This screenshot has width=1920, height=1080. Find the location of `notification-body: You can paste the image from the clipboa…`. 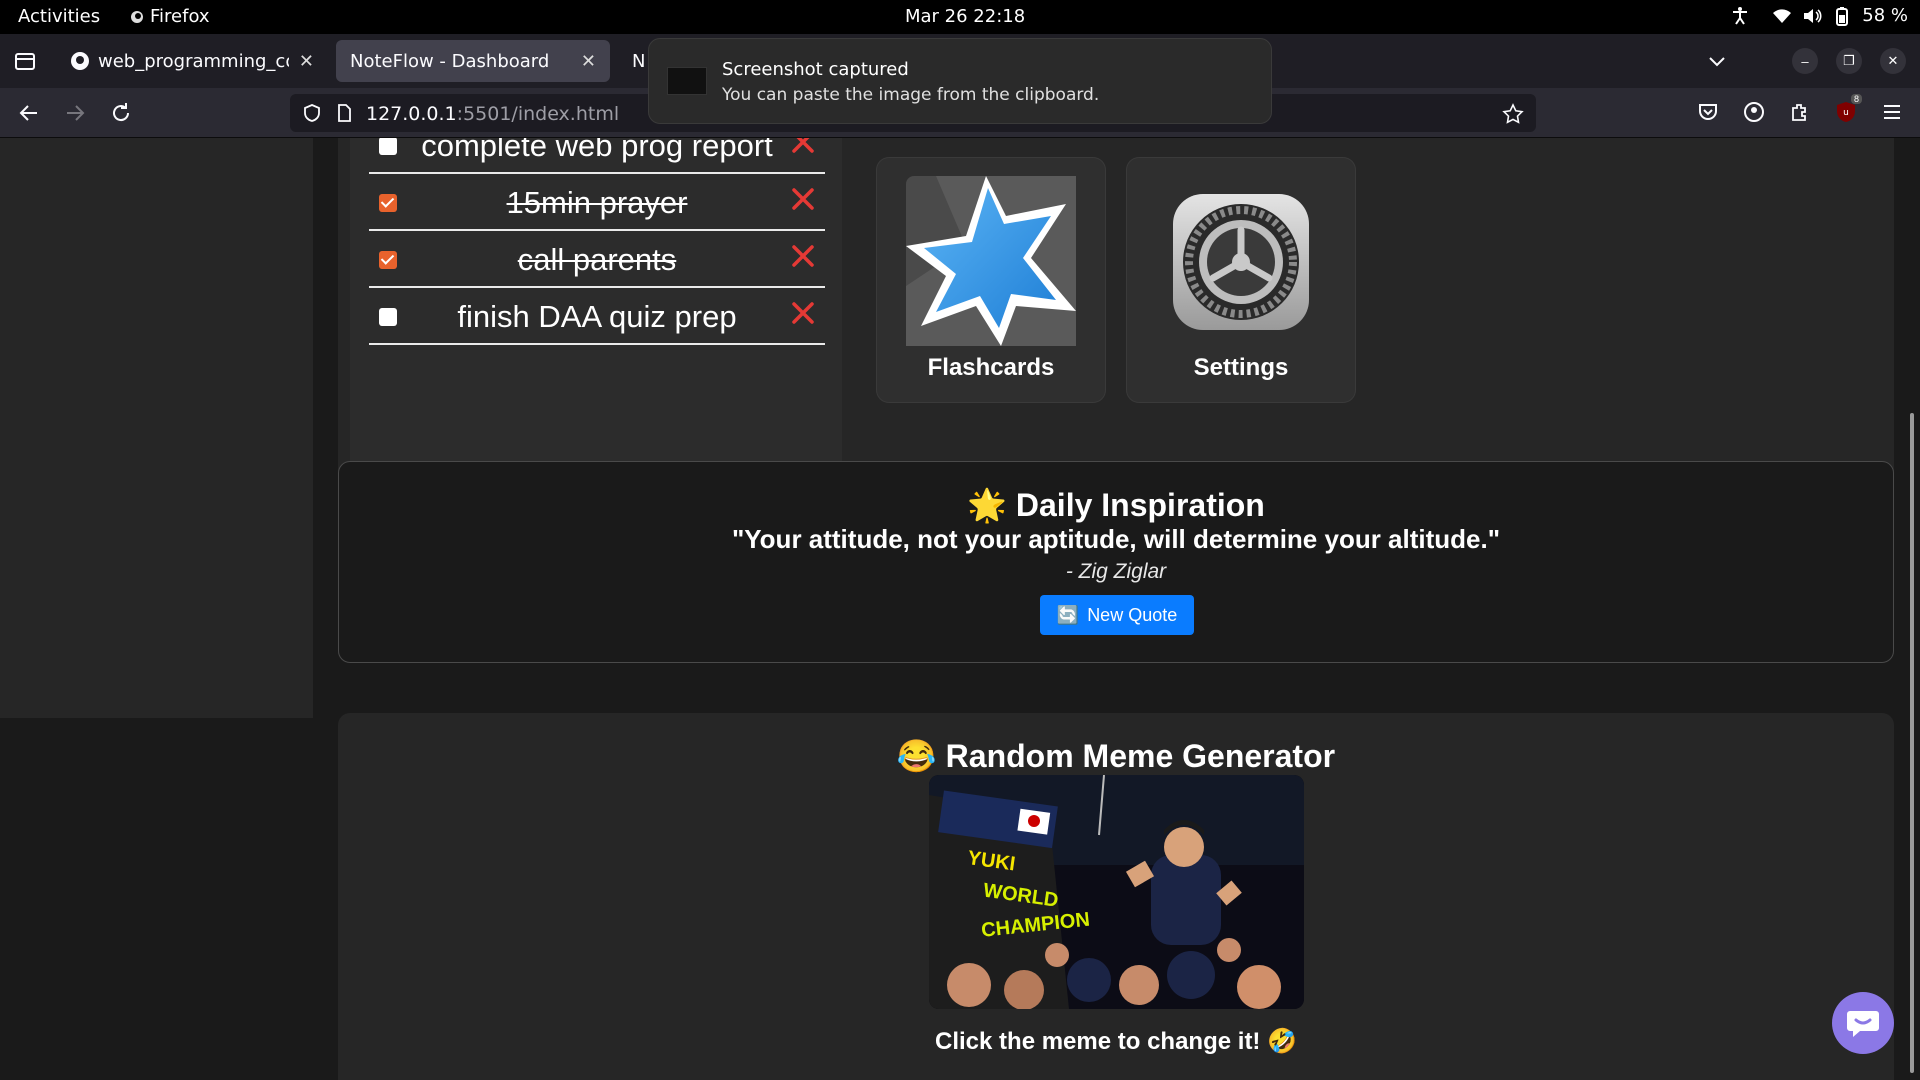

notification-body: You can paste the image from the clipboa… is located at coordinates (911, 95).